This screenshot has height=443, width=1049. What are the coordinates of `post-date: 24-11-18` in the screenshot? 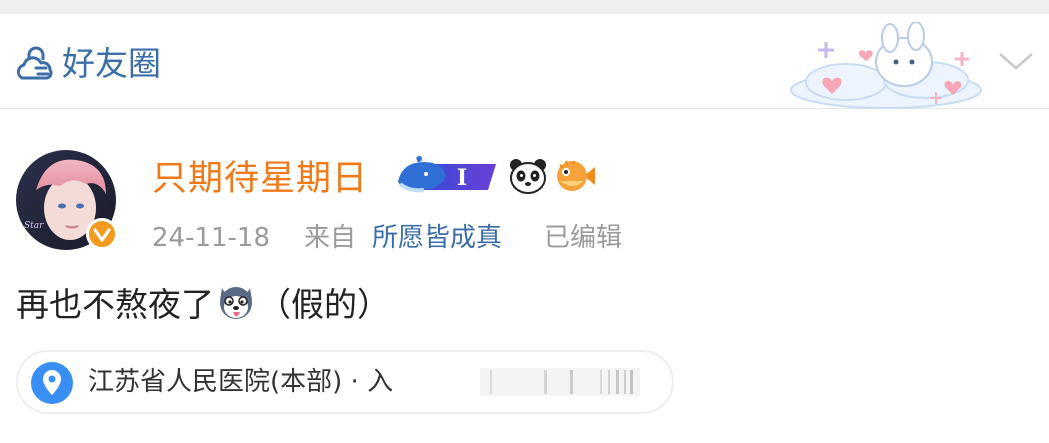 It's located at (211, 238).